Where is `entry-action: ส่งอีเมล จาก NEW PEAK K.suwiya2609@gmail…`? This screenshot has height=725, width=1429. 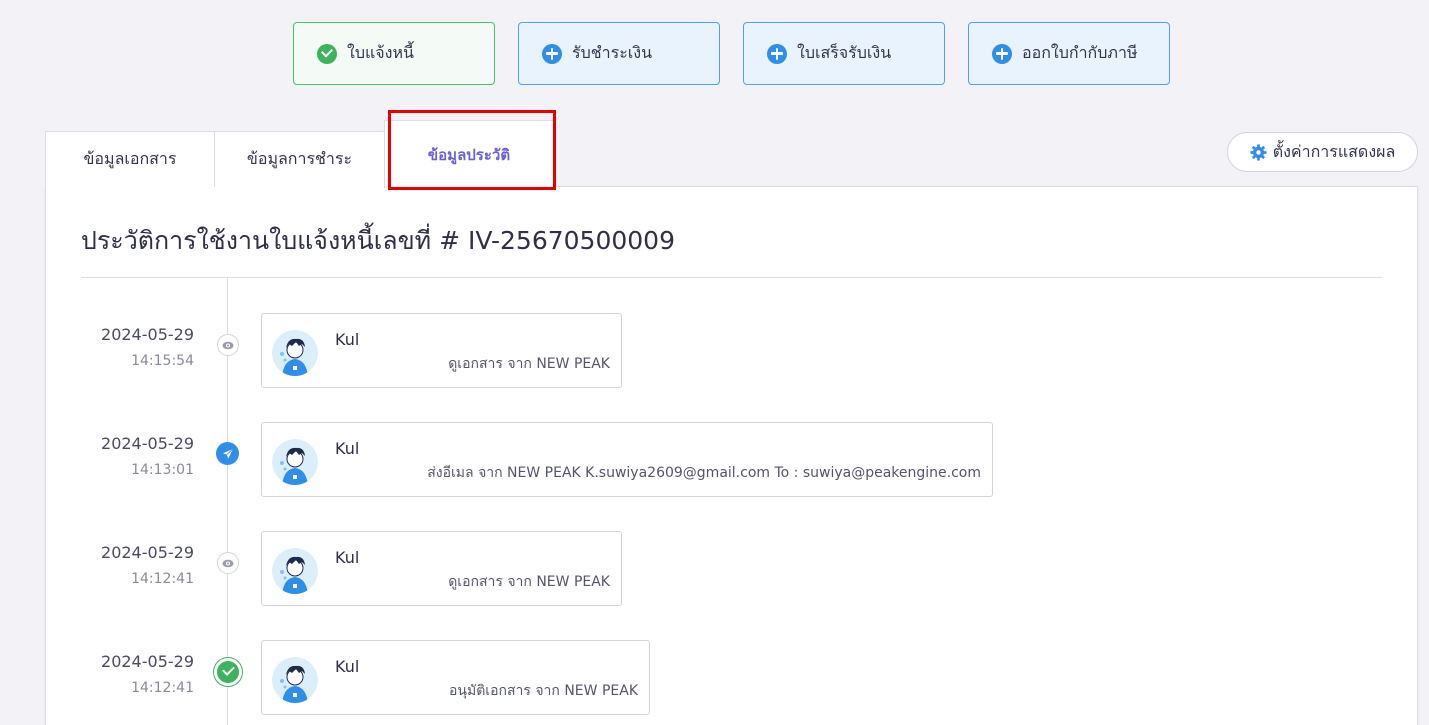 entry-action: ส่งอีเมล จาก NEW PEAK K.suwiya2609@gmail… is located at coordinates (704, 473).